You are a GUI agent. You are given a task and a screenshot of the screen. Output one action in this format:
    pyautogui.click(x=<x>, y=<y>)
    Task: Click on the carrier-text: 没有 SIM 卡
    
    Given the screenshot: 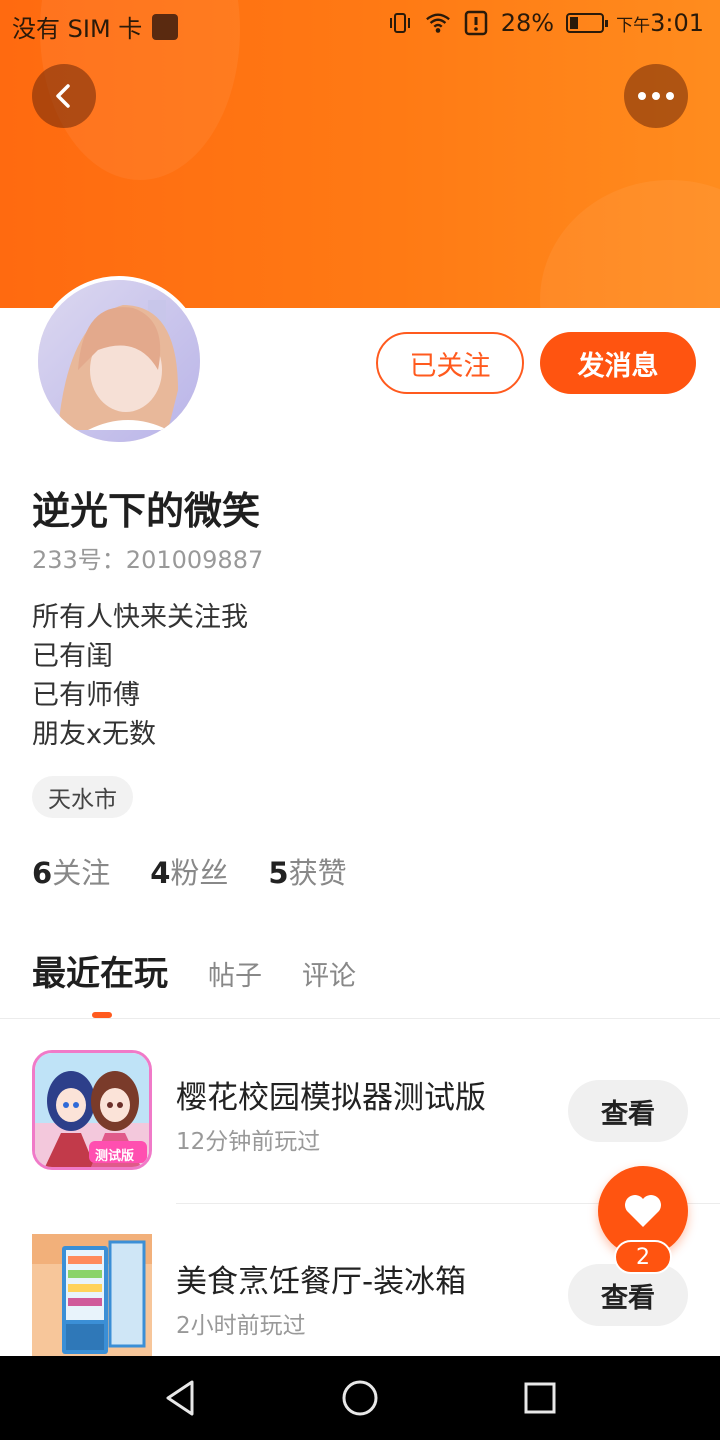 What is the action you would take?
    pyautogui.click(x=77, y=29)
    